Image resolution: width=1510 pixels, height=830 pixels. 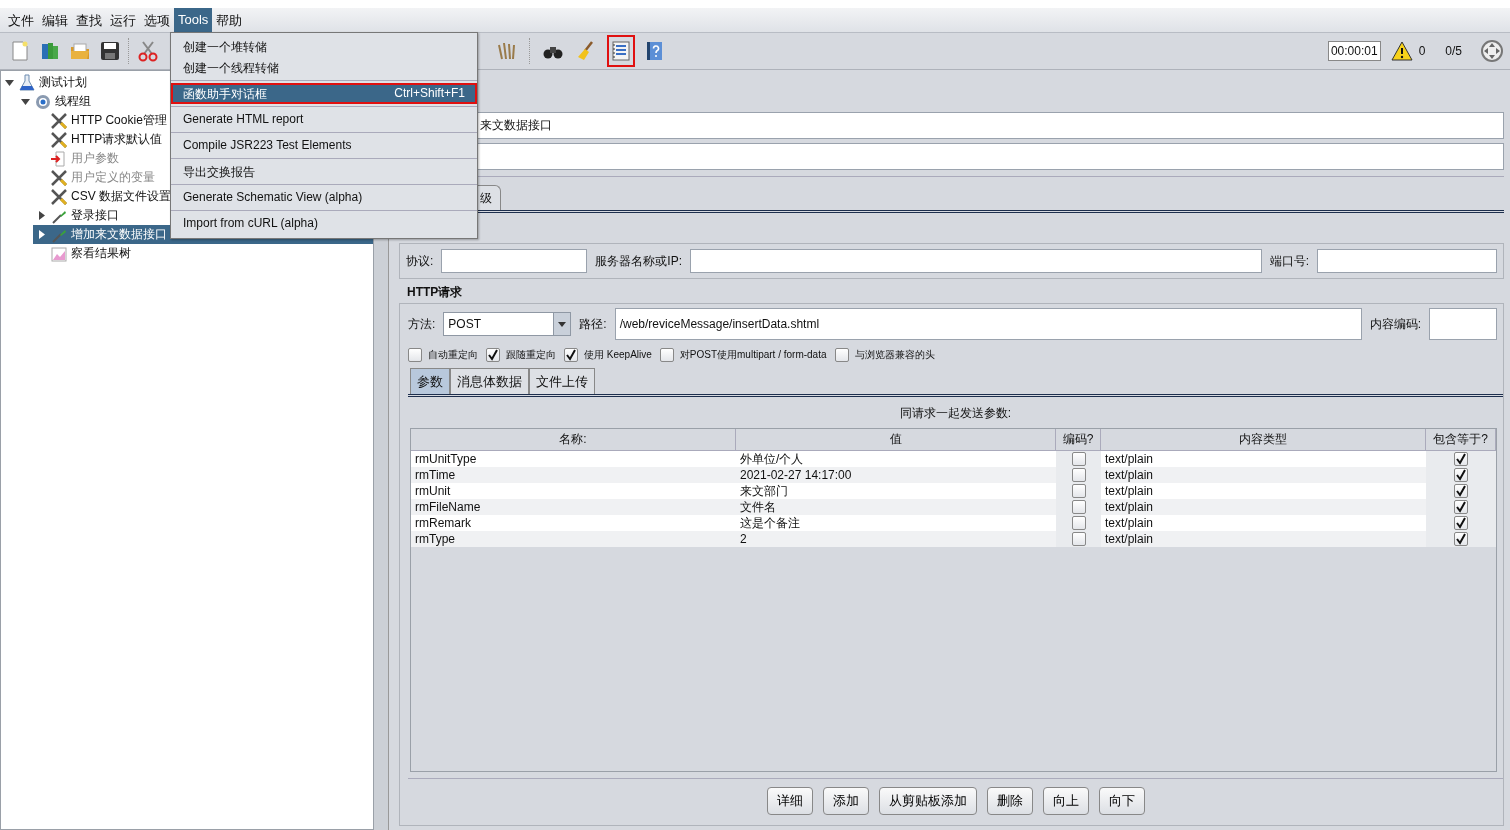 I want to click on protocol-label: 协议:, so click(x=420, y=261).